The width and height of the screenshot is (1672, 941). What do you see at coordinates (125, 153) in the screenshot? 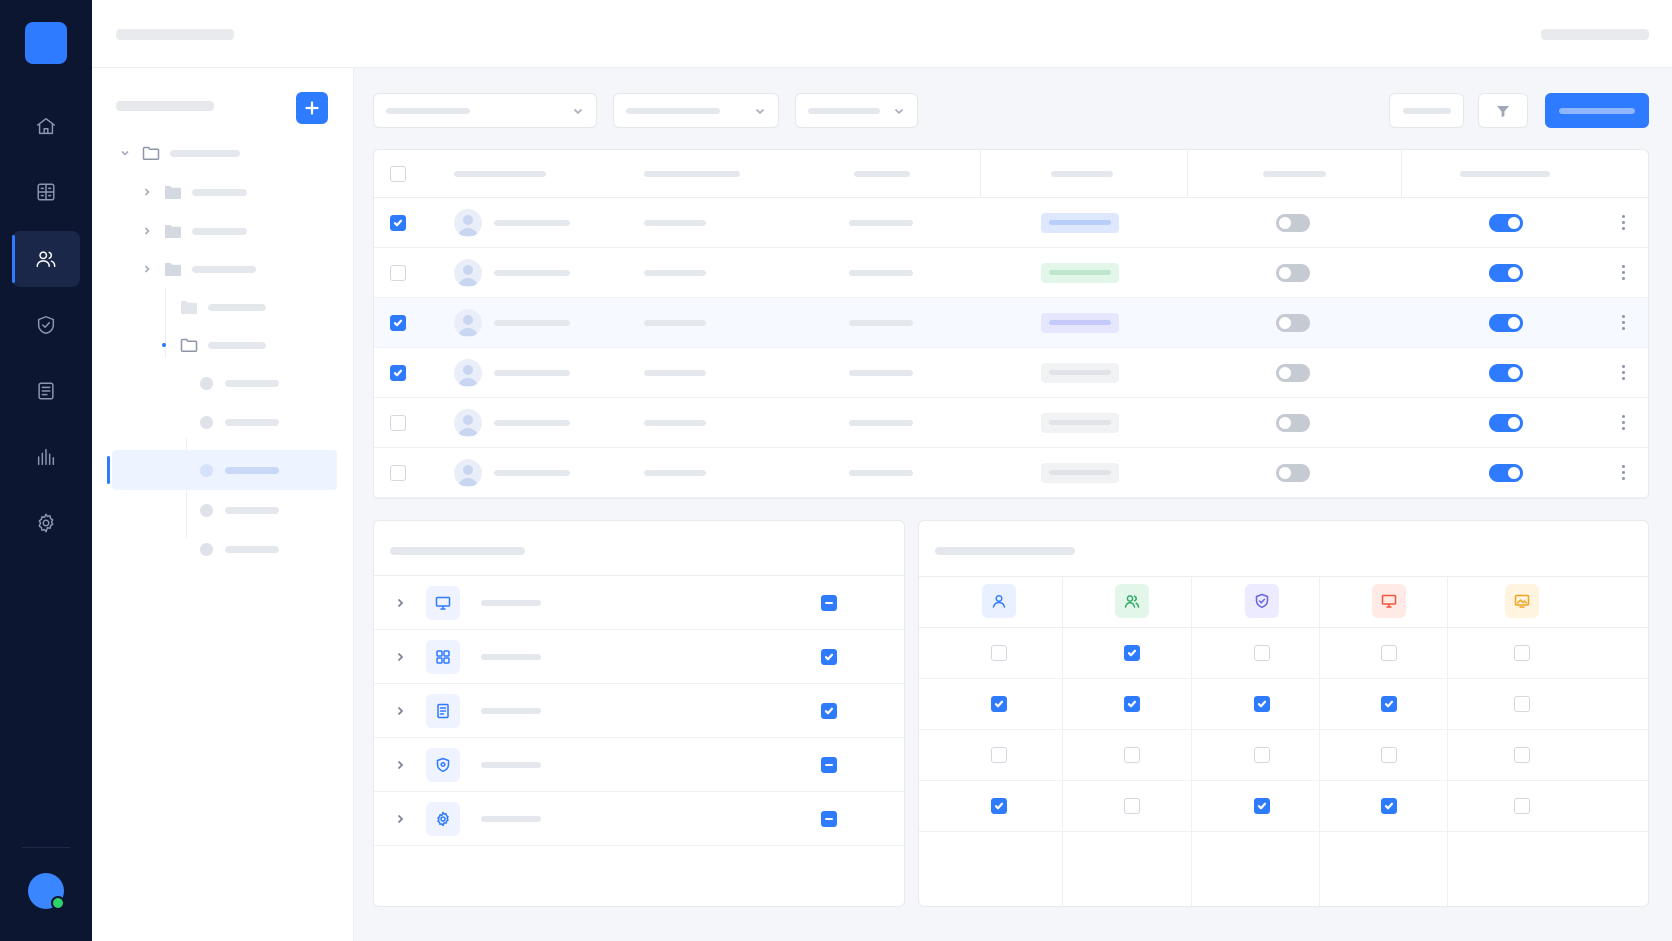
I see `chevron-down-icon` at bounding box center [125, 153].